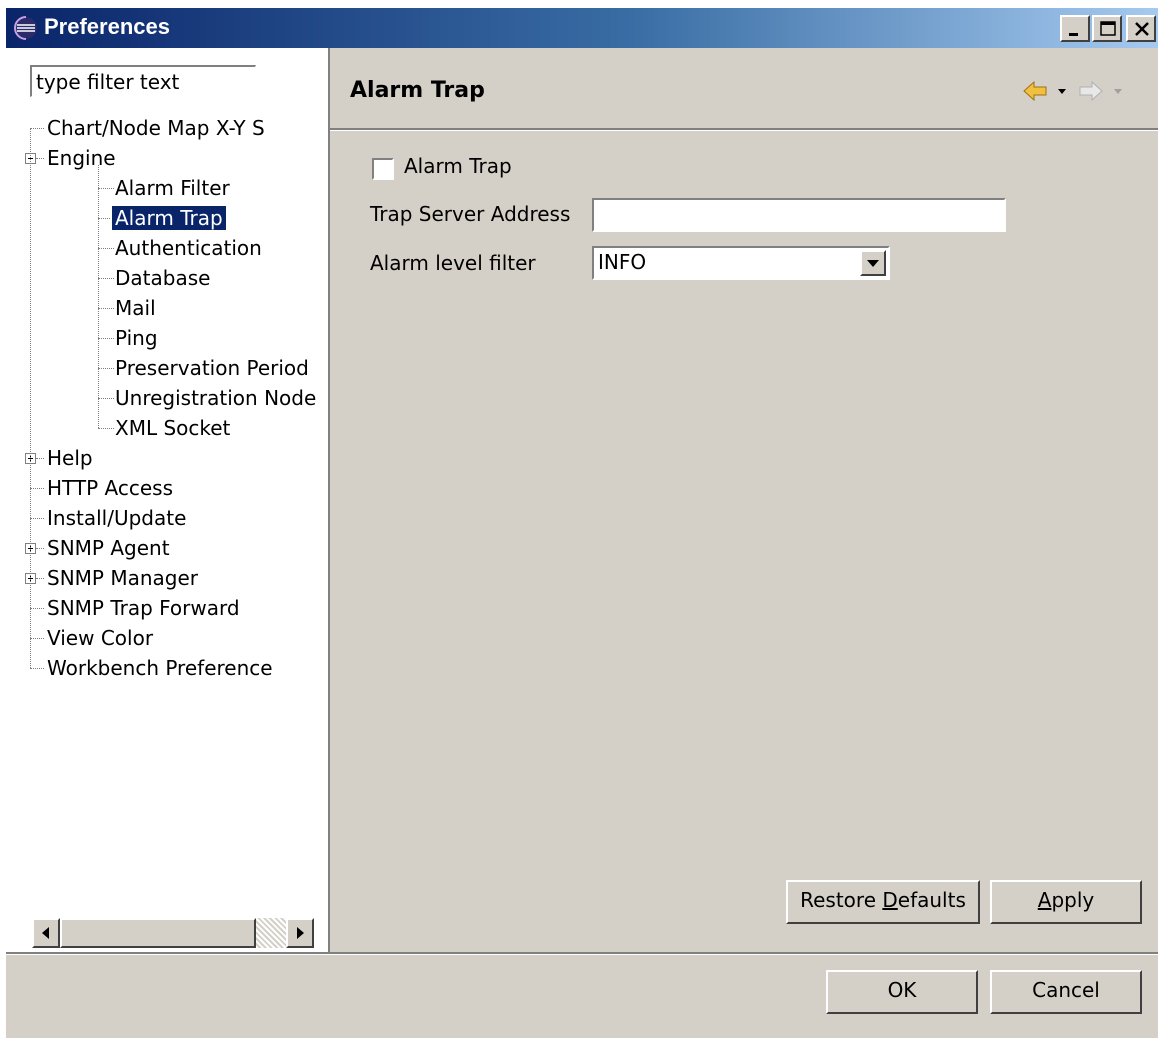 The image size is (1158, 1038). I want to click on tree-item: Workbench Preference, so click(160, 668).